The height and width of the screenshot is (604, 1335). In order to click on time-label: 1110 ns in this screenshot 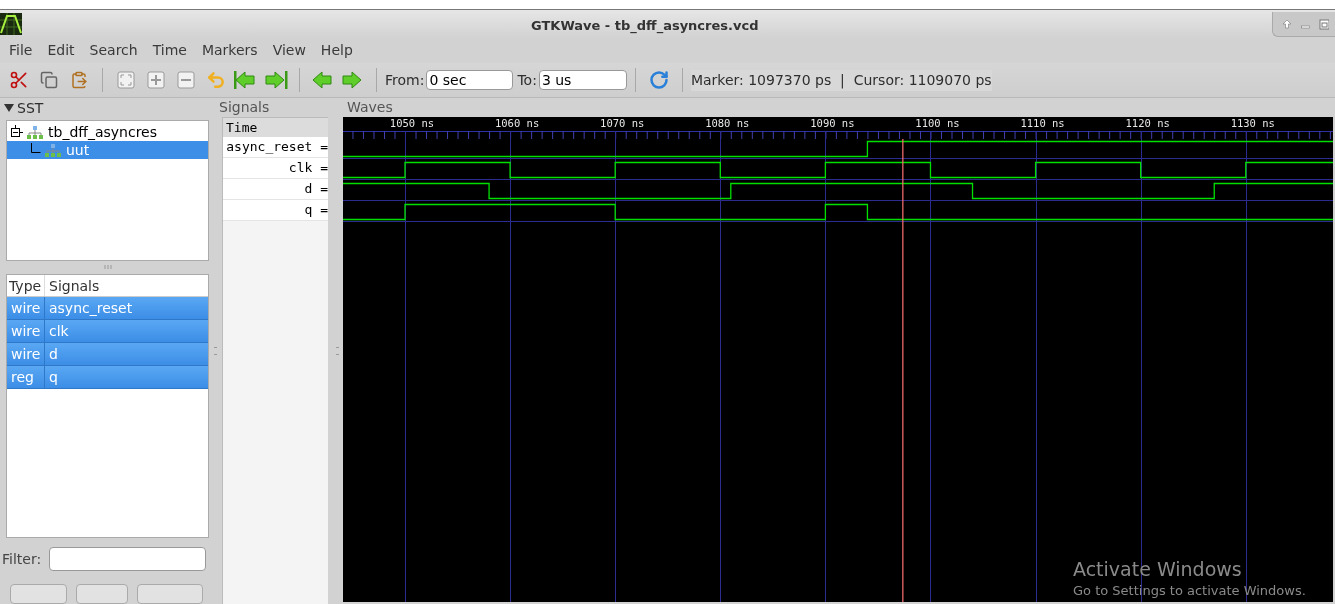, I will do `click(1042, 123)`.